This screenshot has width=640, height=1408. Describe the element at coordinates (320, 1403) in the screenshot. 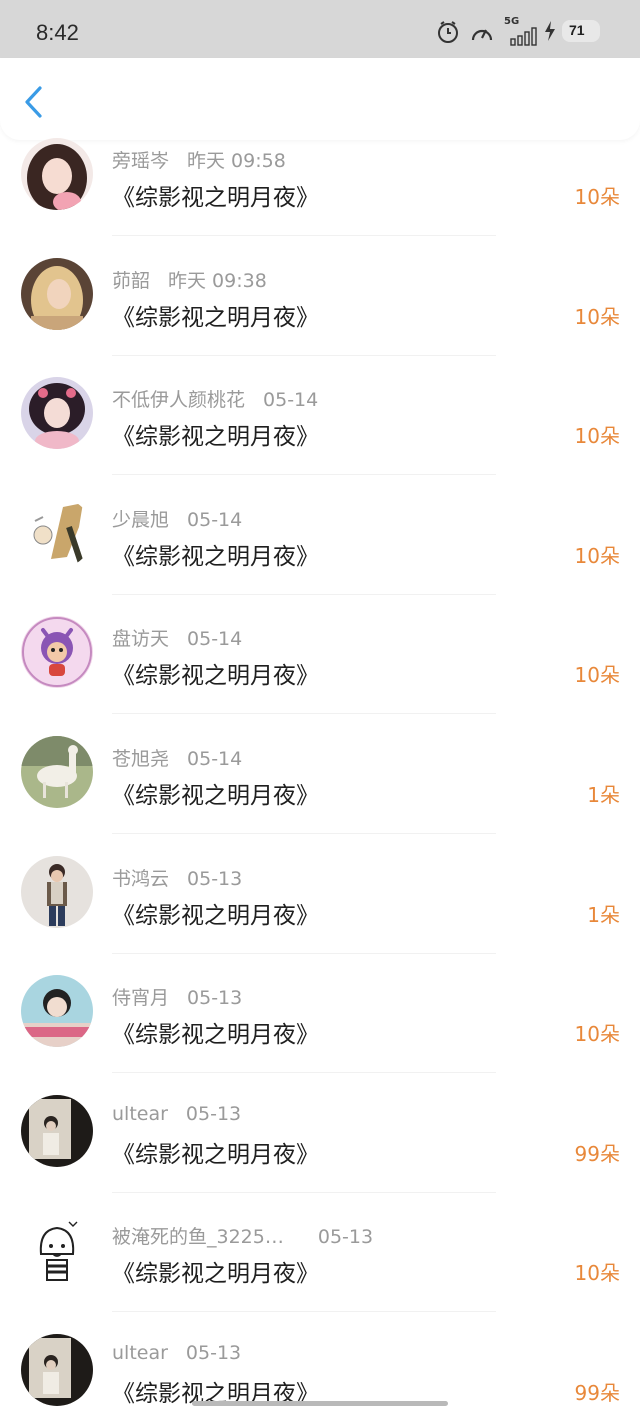

I see `home-indicator` at that location.